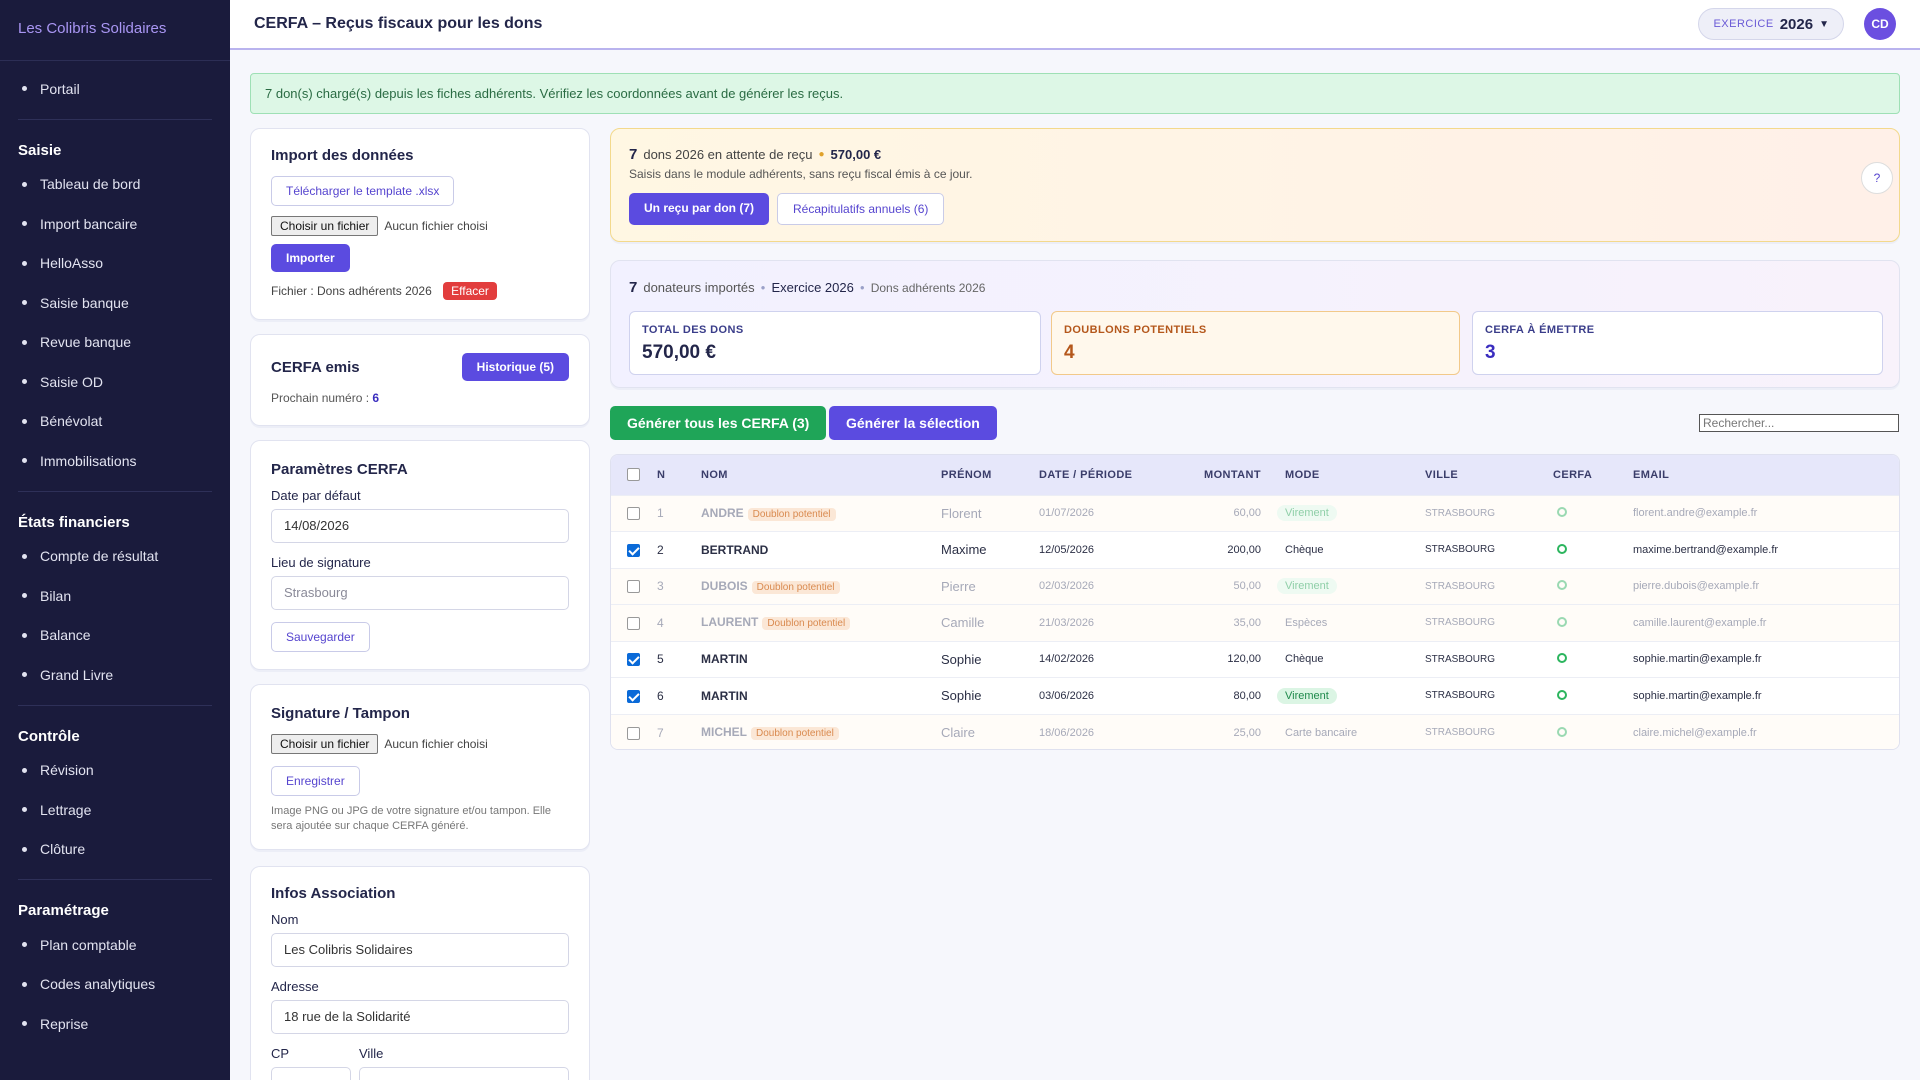 The width and height of the screenshot is (1920, 1080). I want to click on cell-email: maxime.bertrand@example.fr, so click(1766, 549).